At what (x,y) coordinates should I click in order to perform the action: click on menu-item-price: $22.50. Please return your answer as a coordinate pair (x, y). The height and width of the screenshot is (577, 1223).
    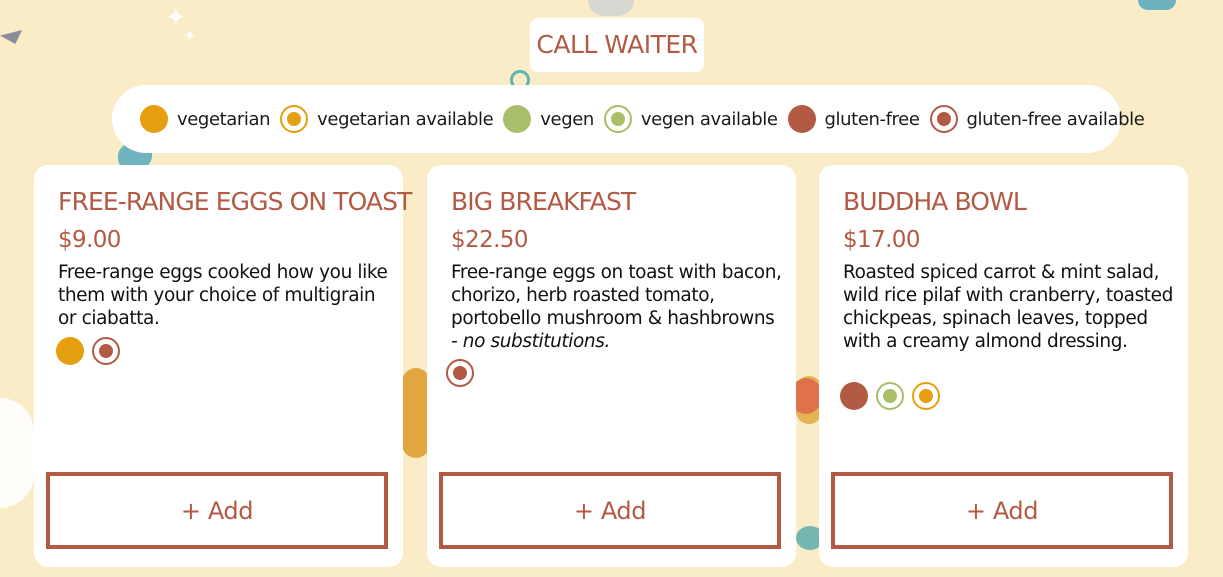
    Looking at the image, I should click on (489, 240).